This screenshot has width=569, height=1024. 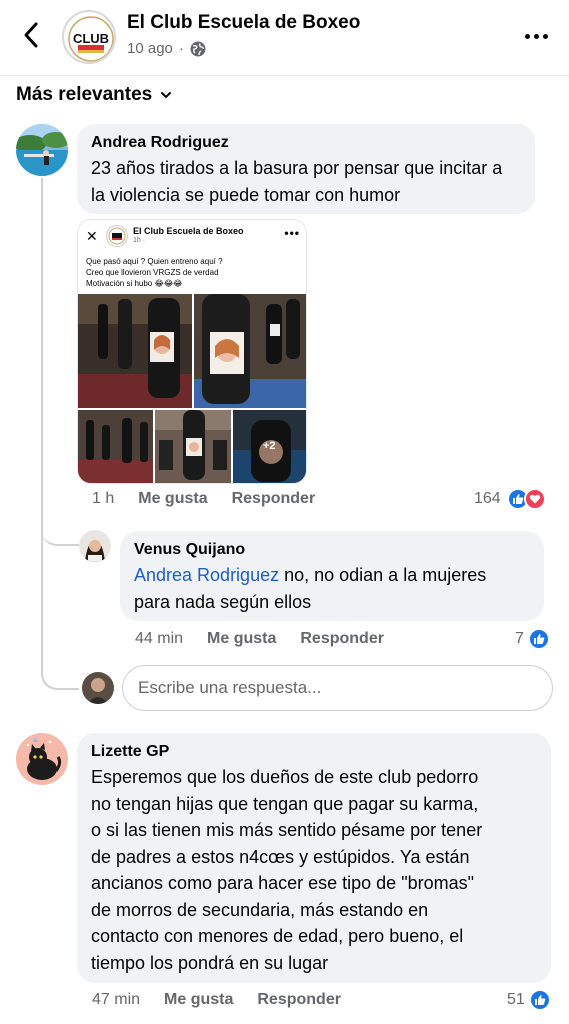 I want to click on page-logo: CLUB, so click(x=89, y=37).